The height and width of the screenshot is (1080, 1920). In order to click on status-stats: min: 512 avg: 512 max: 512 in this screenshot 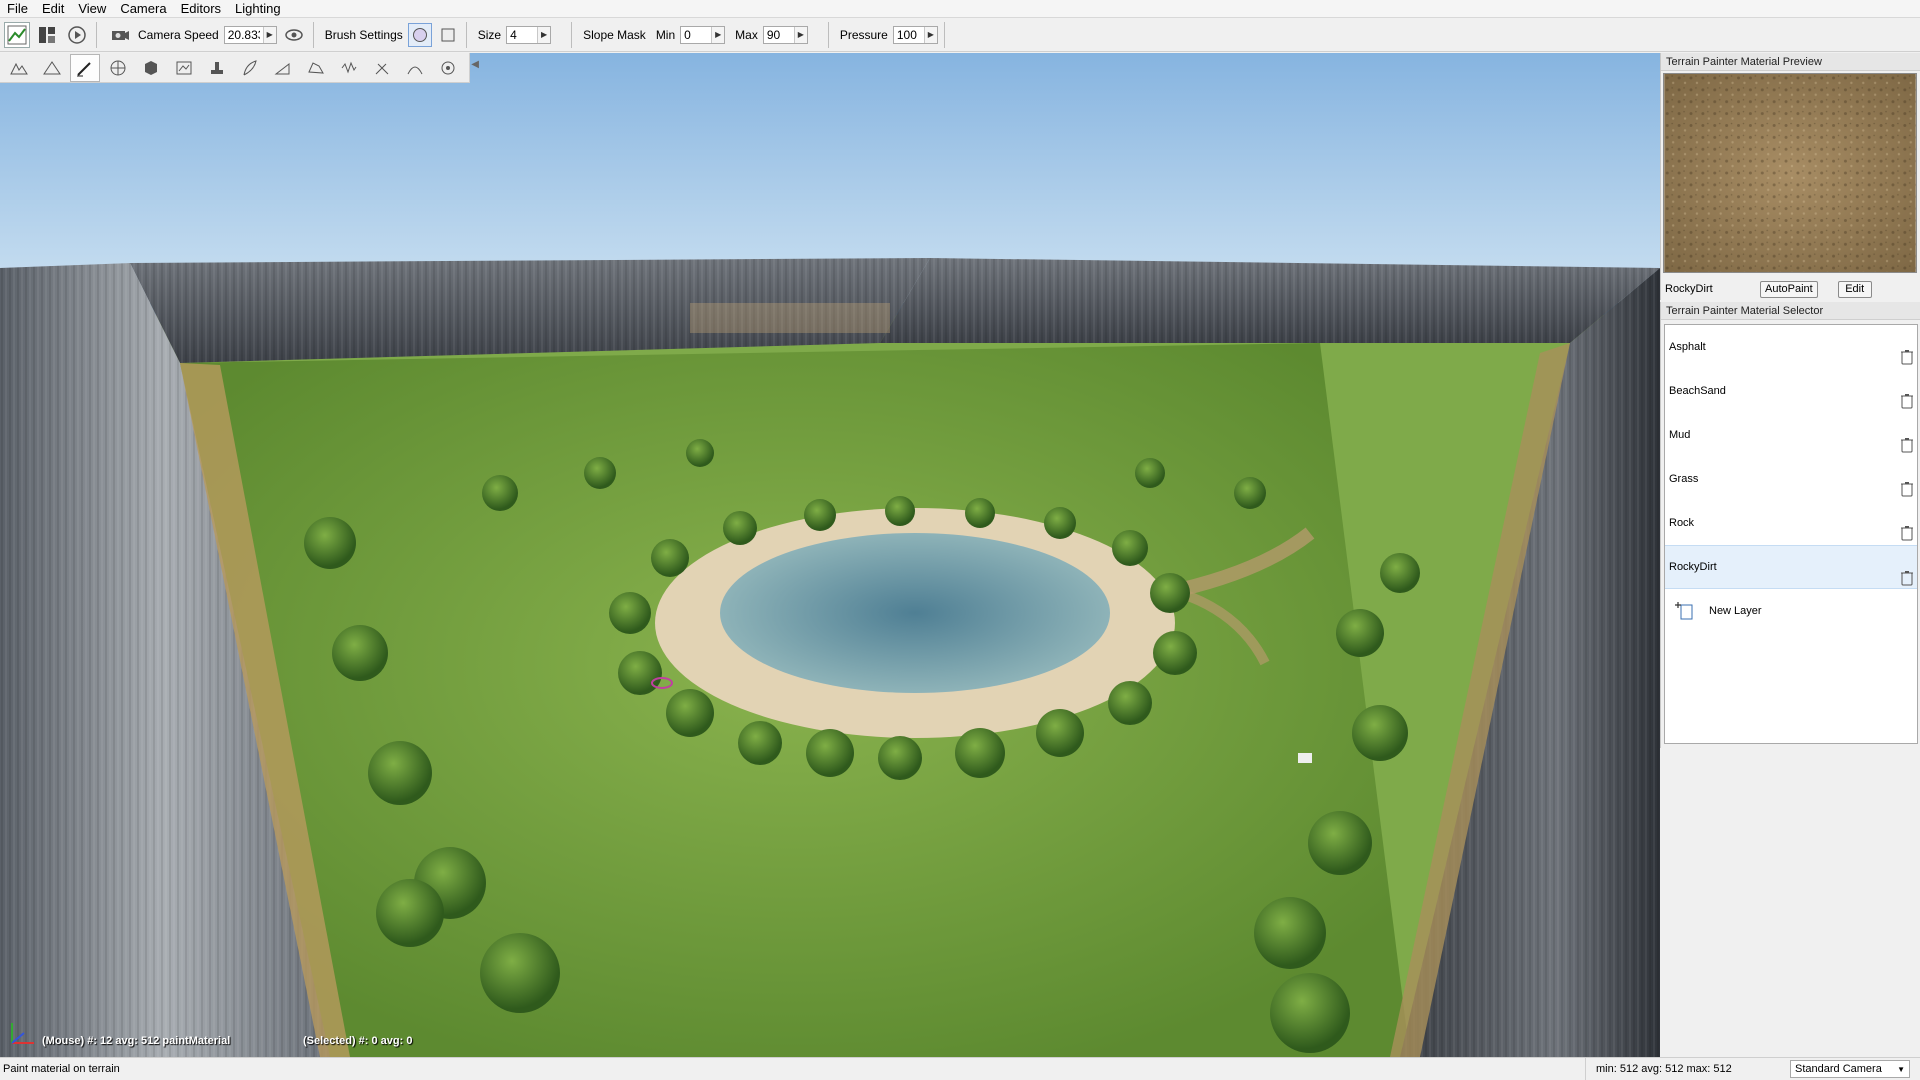, I will do `click(1685, 1068)`.